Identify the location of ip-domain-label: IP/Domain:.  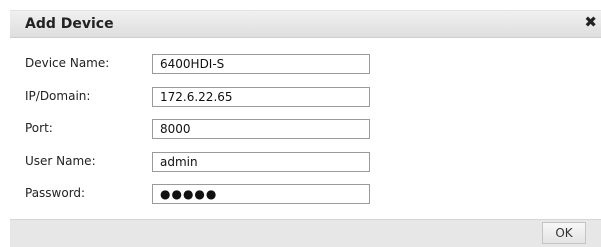
(58, 96).